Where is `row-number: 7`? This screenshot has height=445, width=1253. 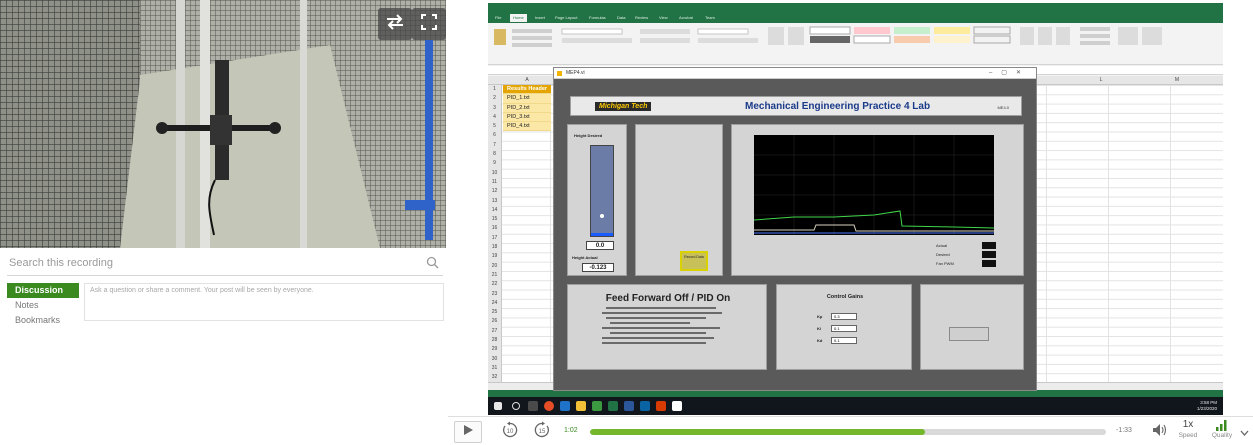
row-number: 7 is located at coordinates (494, 144).